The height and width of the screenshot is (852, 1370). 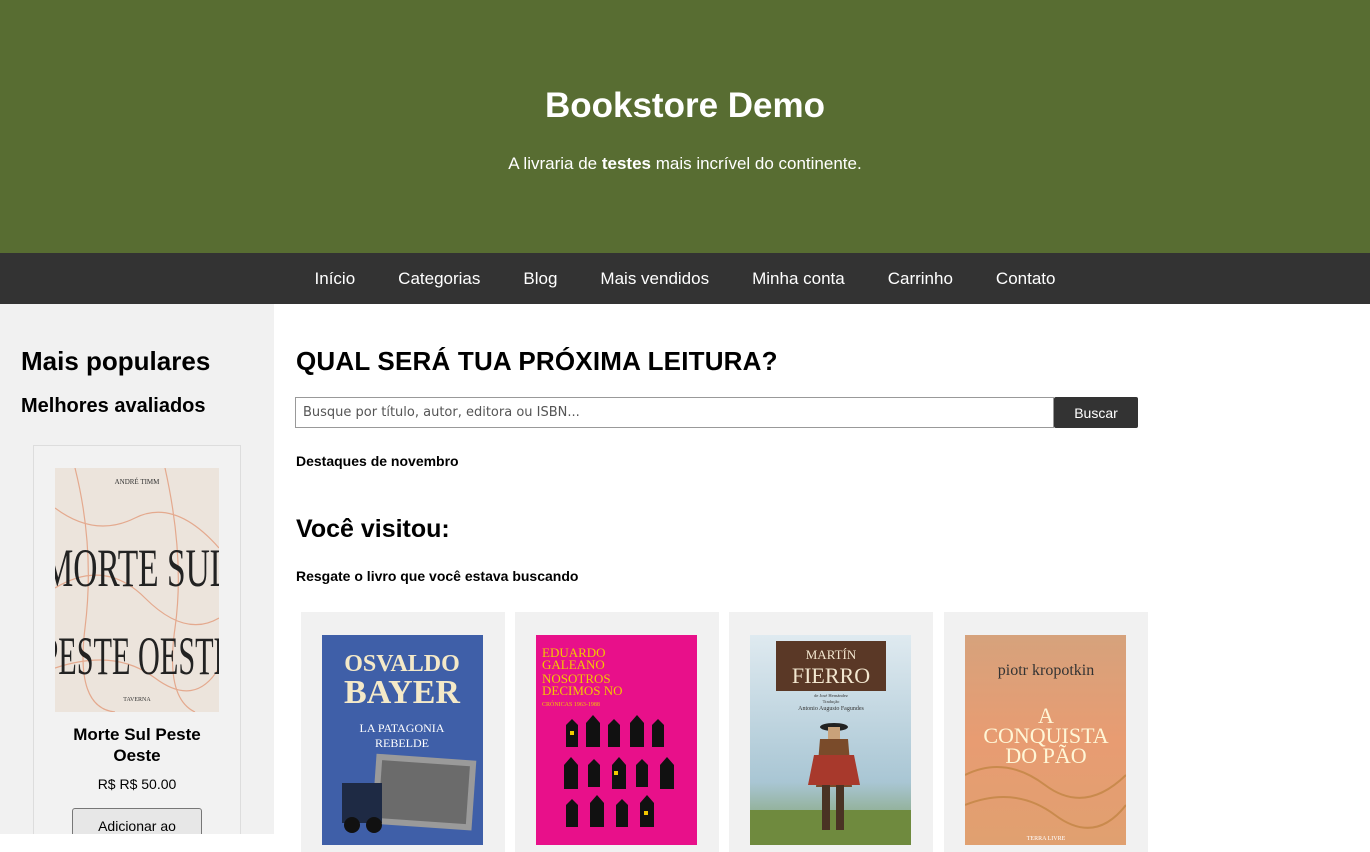 What do you see at coordinates (540, 278) in the screenshot?
I see `nav-item-blog: Blog` at bounding box center [540, 278].